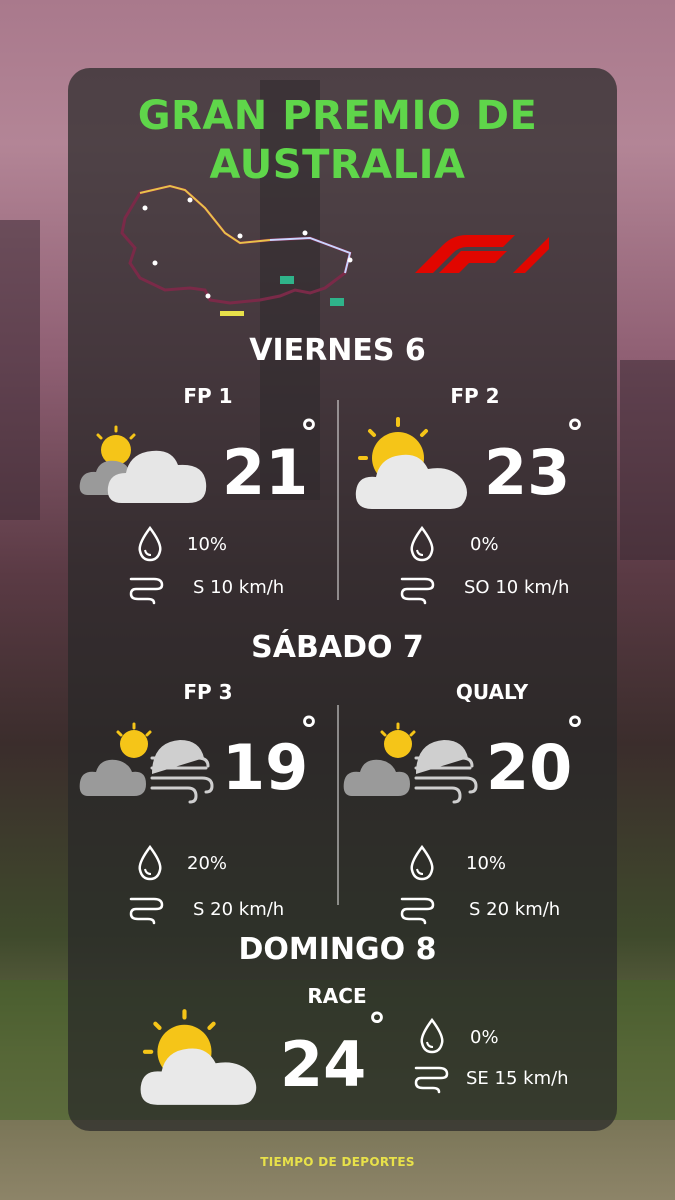 Image resolution: width=675 pixels, height=1200 pixels. Describe the element at coordinates (265, 472) in the screenshot. I see `temp-fp1: 21` at that location.